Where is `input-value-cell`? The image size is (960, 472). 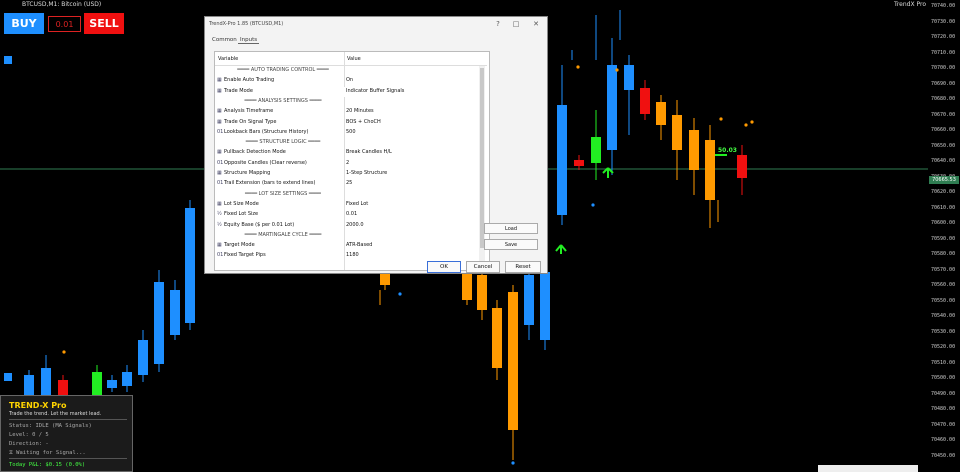 input-value-cell is located at coordinates (410, 71).